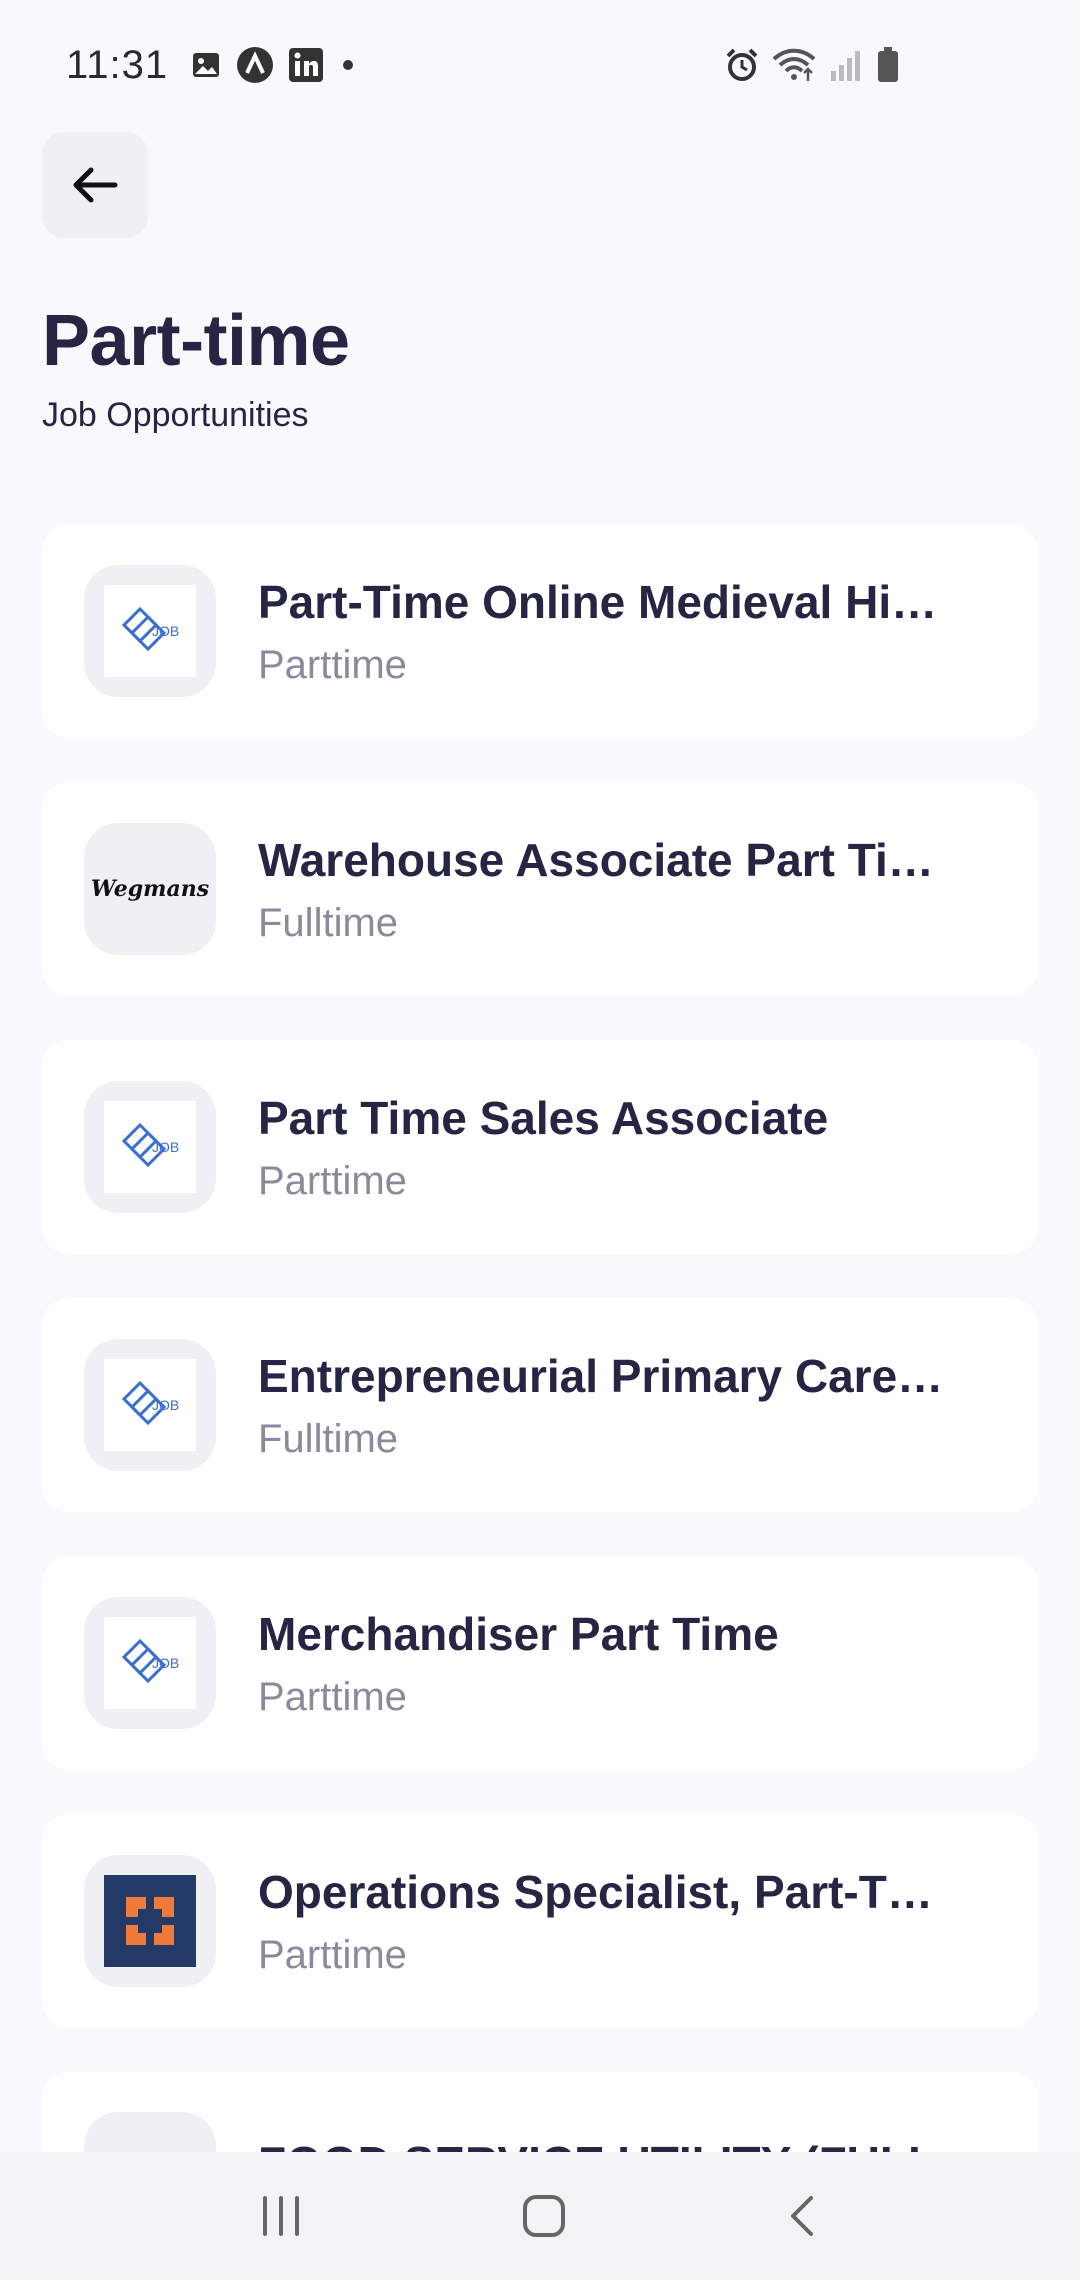 This screenshot has width=1080, height=2280. What do you see at coordinates (206, 65) in the screenshot?
I see `image-icon` at bounding box center [206, 65].